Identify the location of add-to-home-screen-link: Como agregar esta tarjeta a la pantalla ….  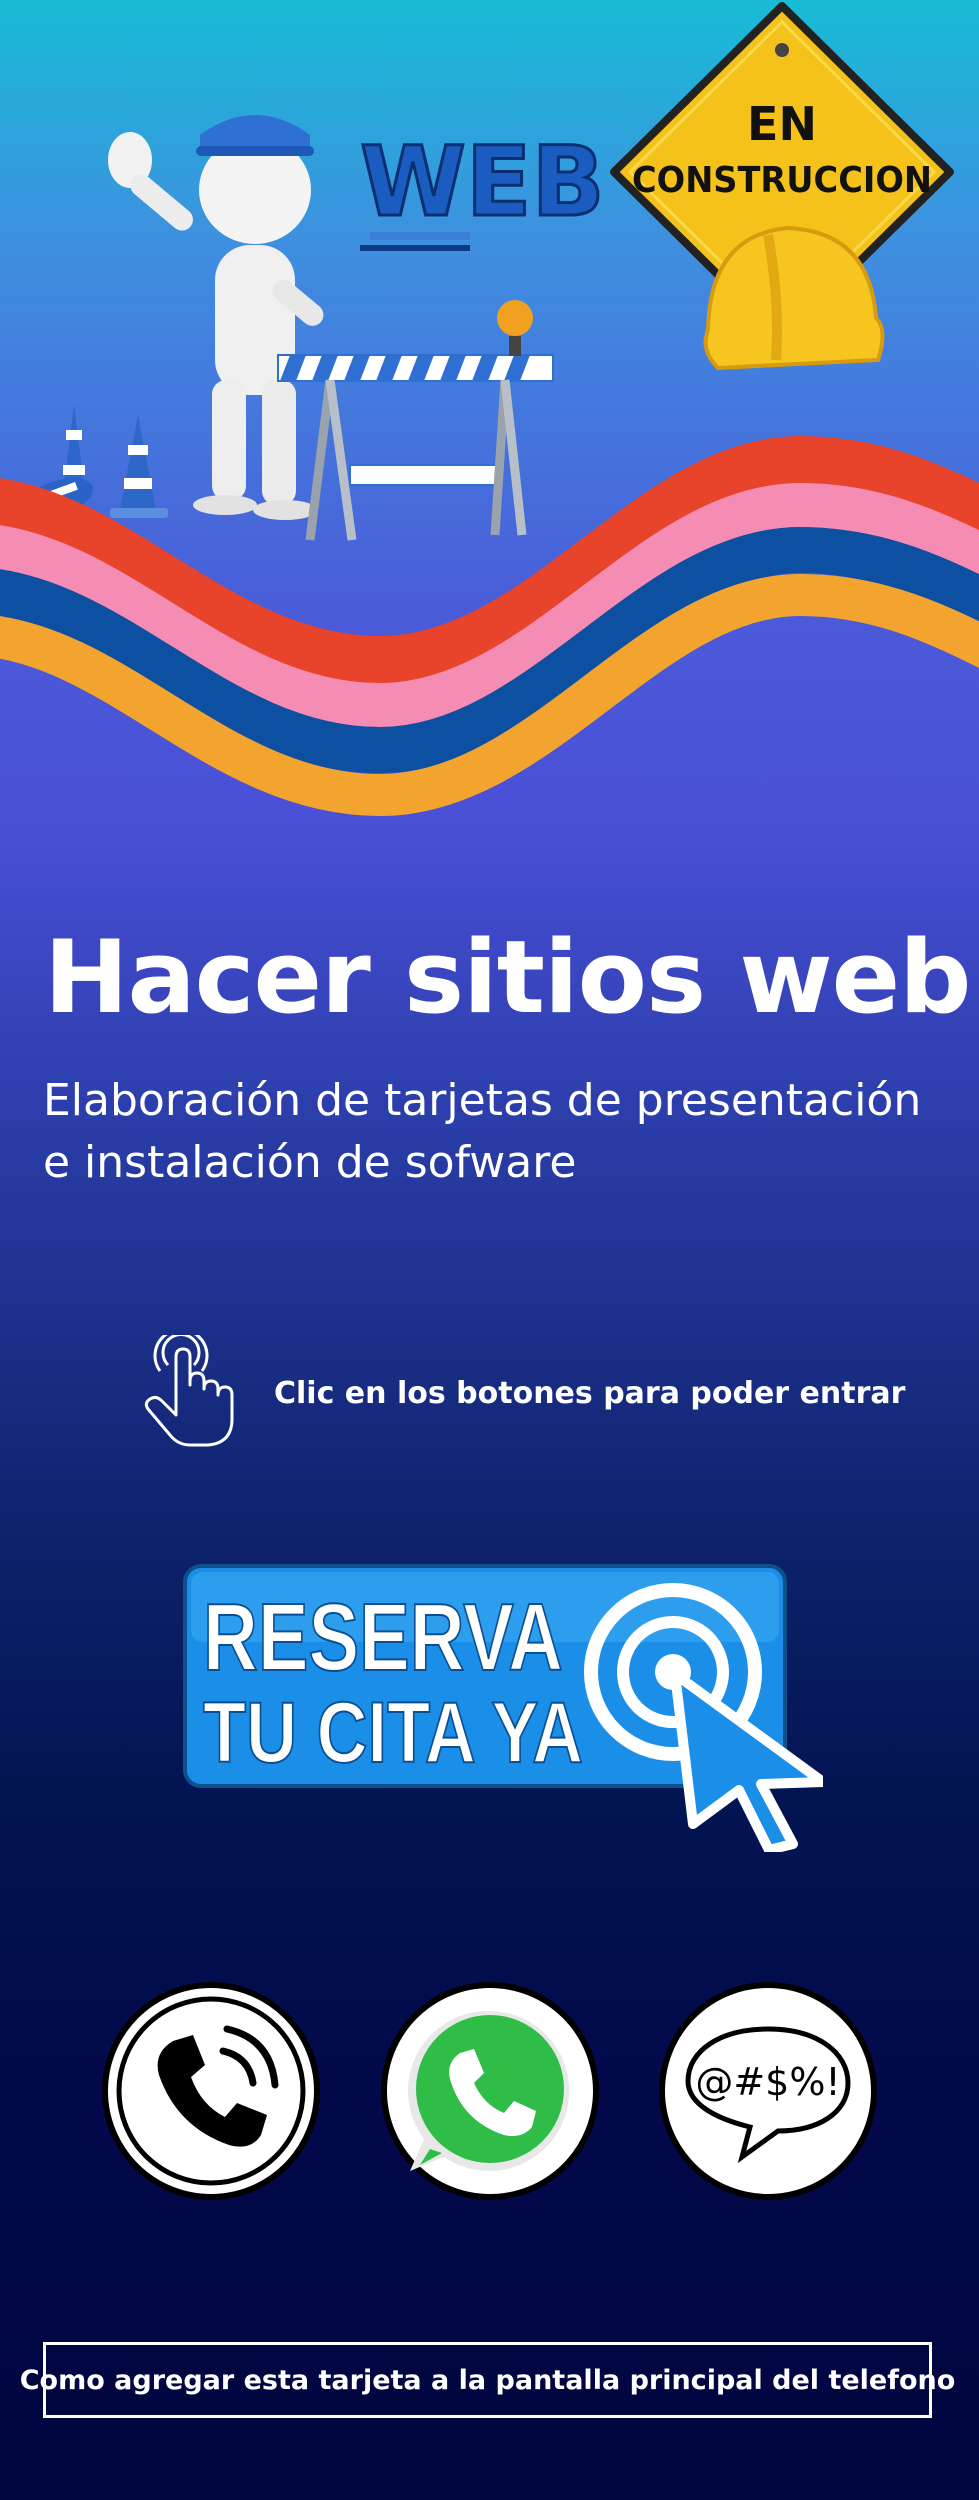
(487, 2380).